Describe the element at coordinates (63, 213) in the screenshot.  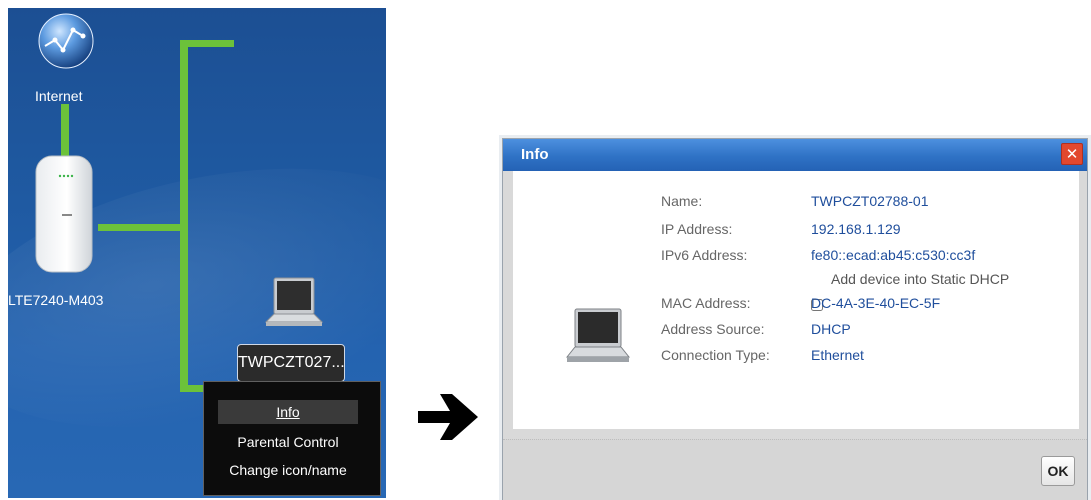
I see `router-icon` at that location.